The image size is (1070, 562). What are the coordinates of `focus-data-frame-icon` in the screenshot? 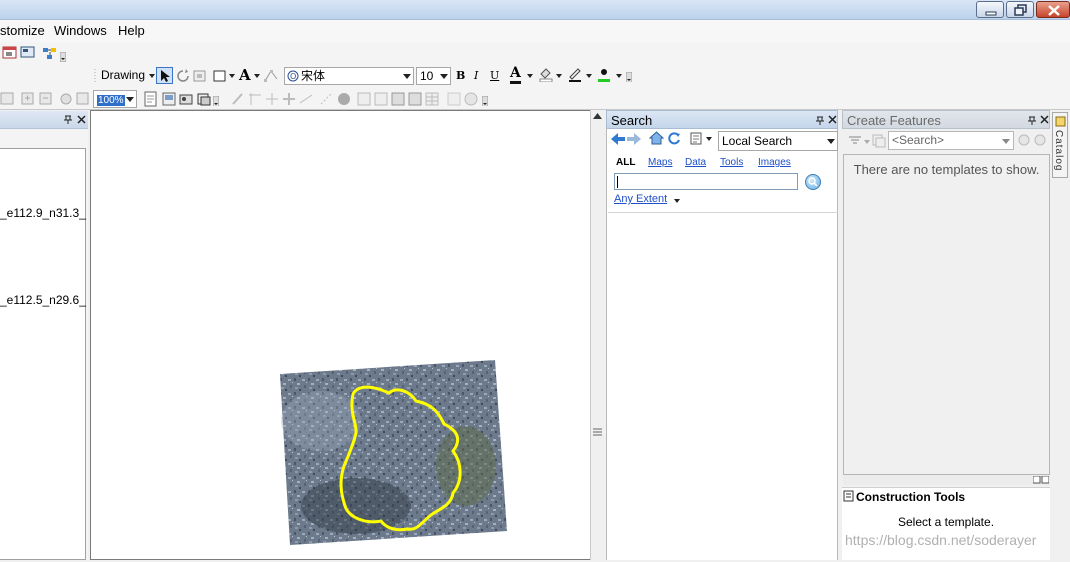 It's located at (169, 99).